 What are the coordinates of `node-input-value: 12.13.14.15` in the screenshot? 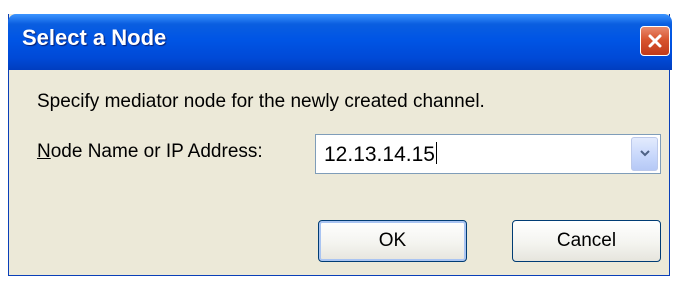 It's located at (379, 154).